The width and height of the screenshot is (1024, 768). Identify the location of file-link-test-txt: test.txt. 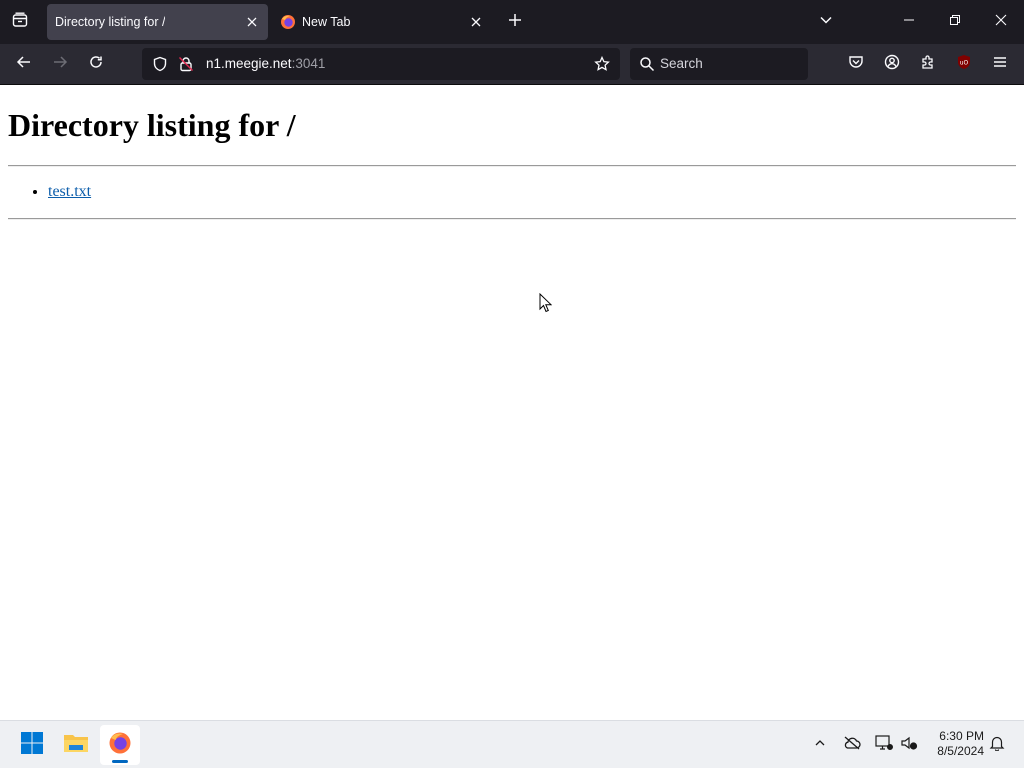
(69, 191).